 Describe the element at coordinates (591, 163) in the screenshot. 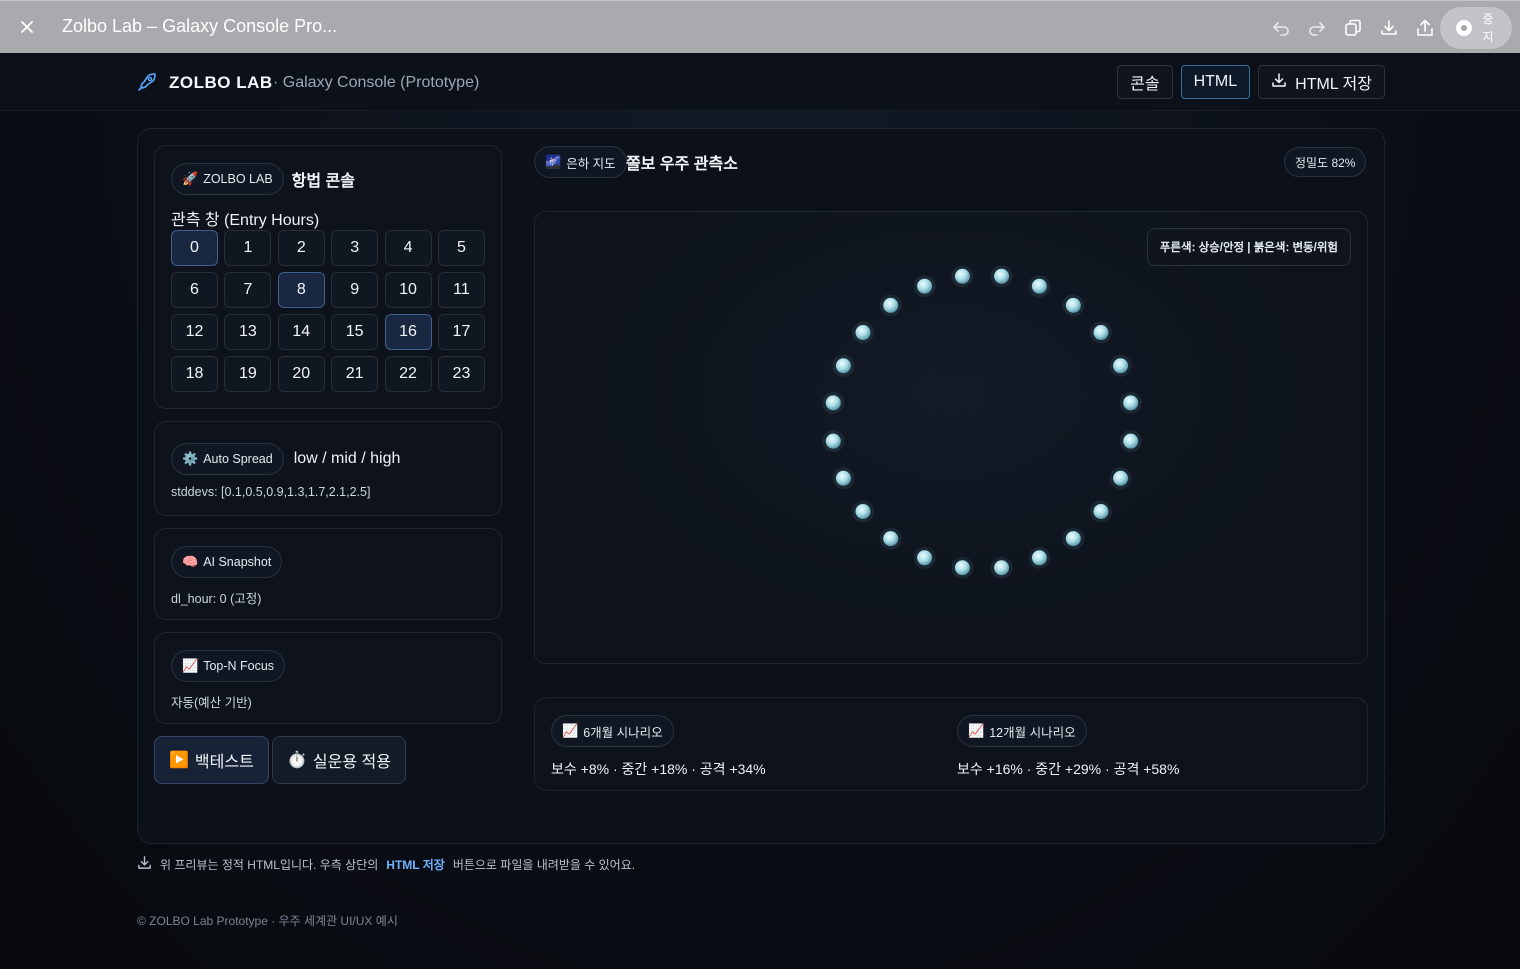

I see `galaxy-map-badge-label: 은하 지도` at that location.